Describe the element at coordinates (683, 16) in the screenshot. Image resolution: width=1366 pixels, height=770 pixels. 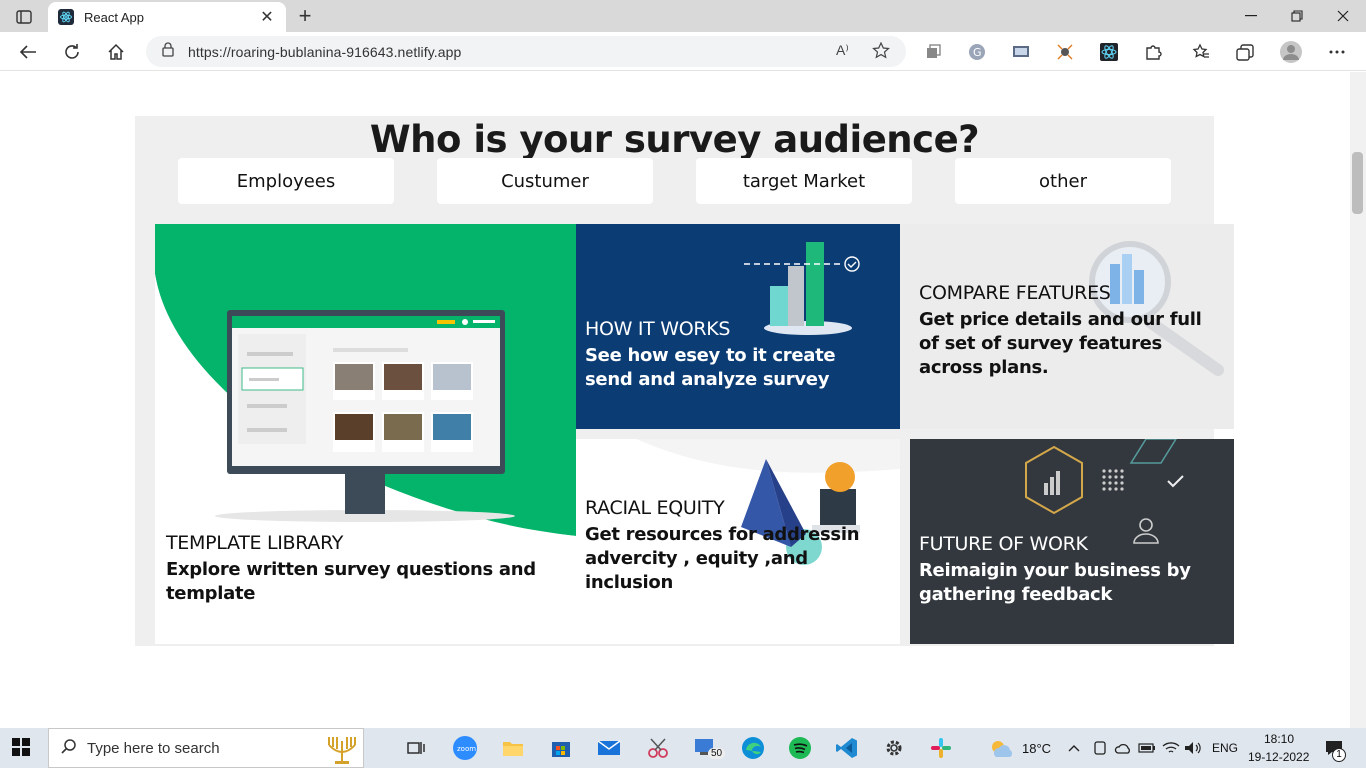
I see `tab-bar: React App ✕ +` at that location.